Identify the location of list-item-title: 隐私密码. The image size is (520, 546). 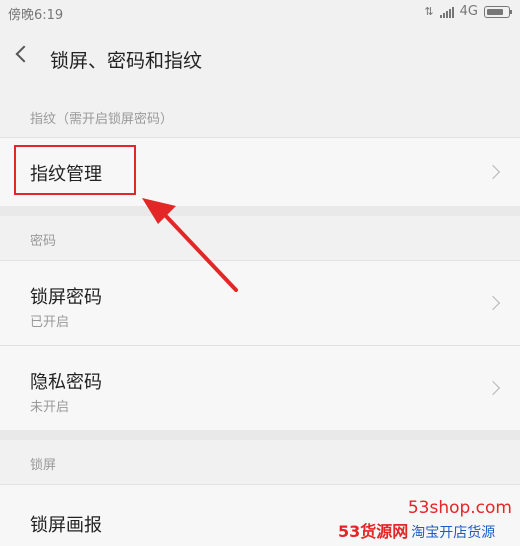
(66, 382).